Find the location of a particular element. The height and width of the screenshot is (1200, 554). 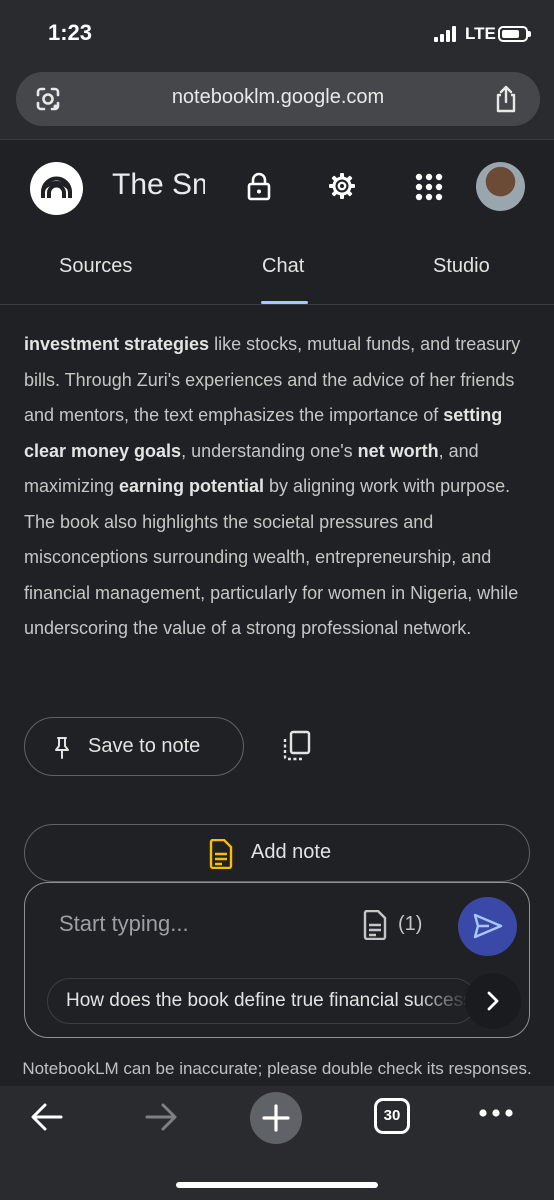

tab-bar: Sources Chat Studio is located at coordinates (277, 270).